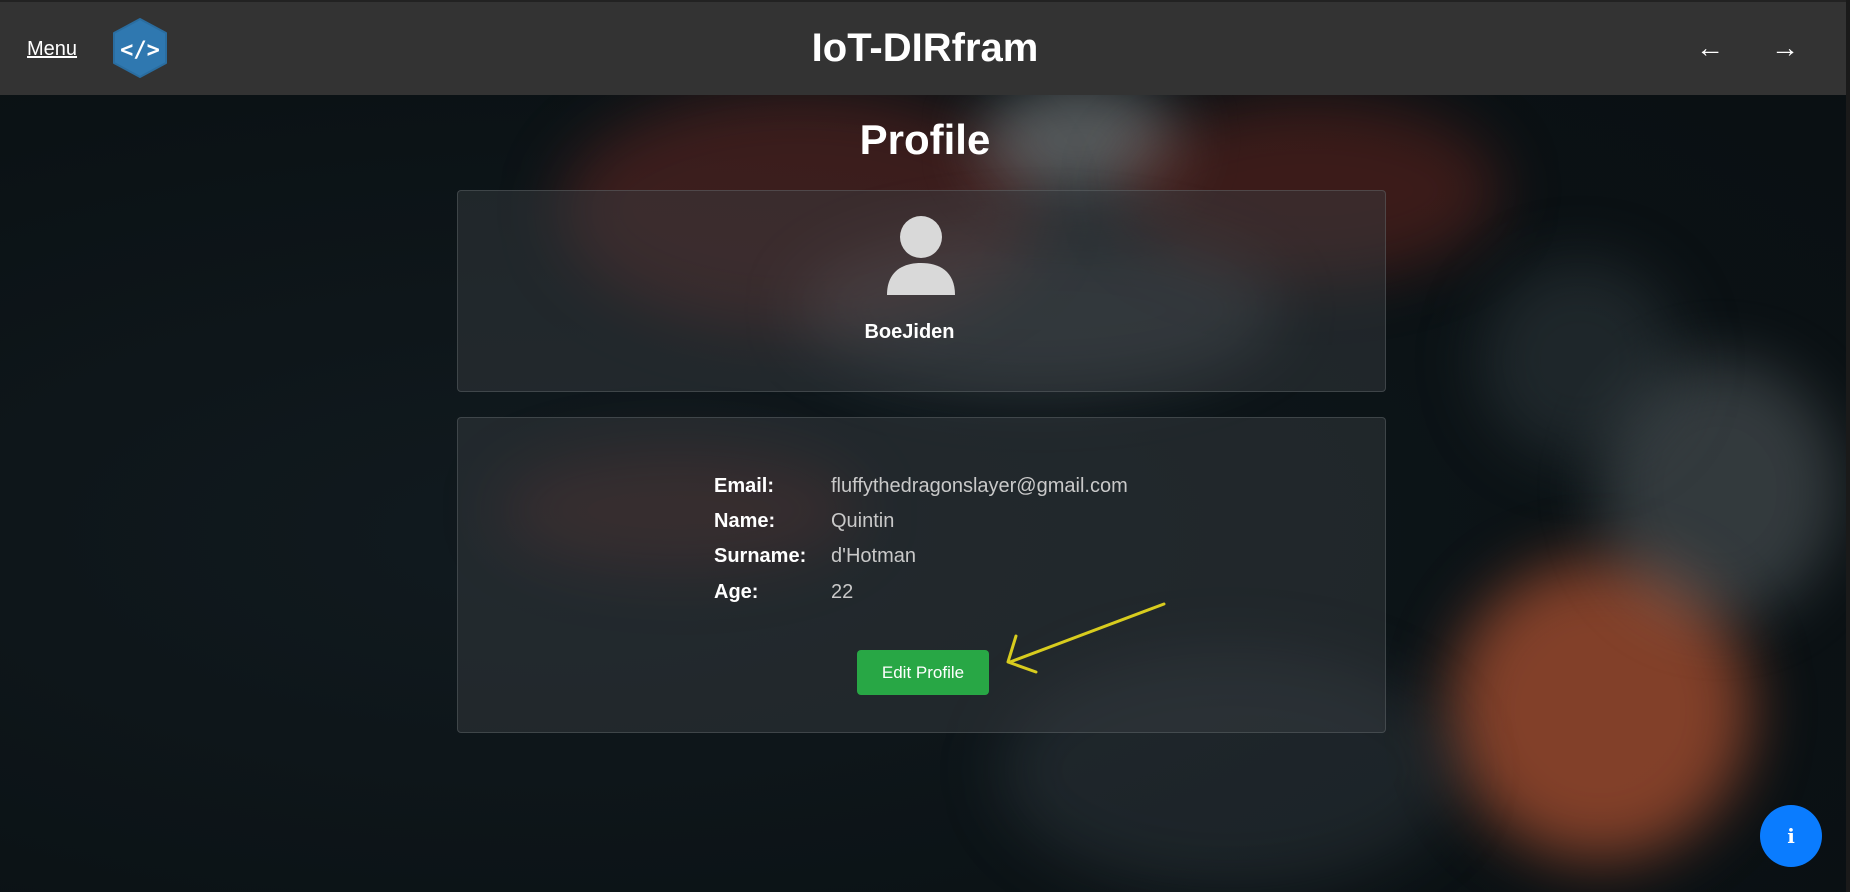 The height and width of the screenshot is (892, 1850). What do you see at coordinates (923, 672) in the screenshot?
I see `edit-profile-button: Edit Profile` at bounding box center [923, 672].